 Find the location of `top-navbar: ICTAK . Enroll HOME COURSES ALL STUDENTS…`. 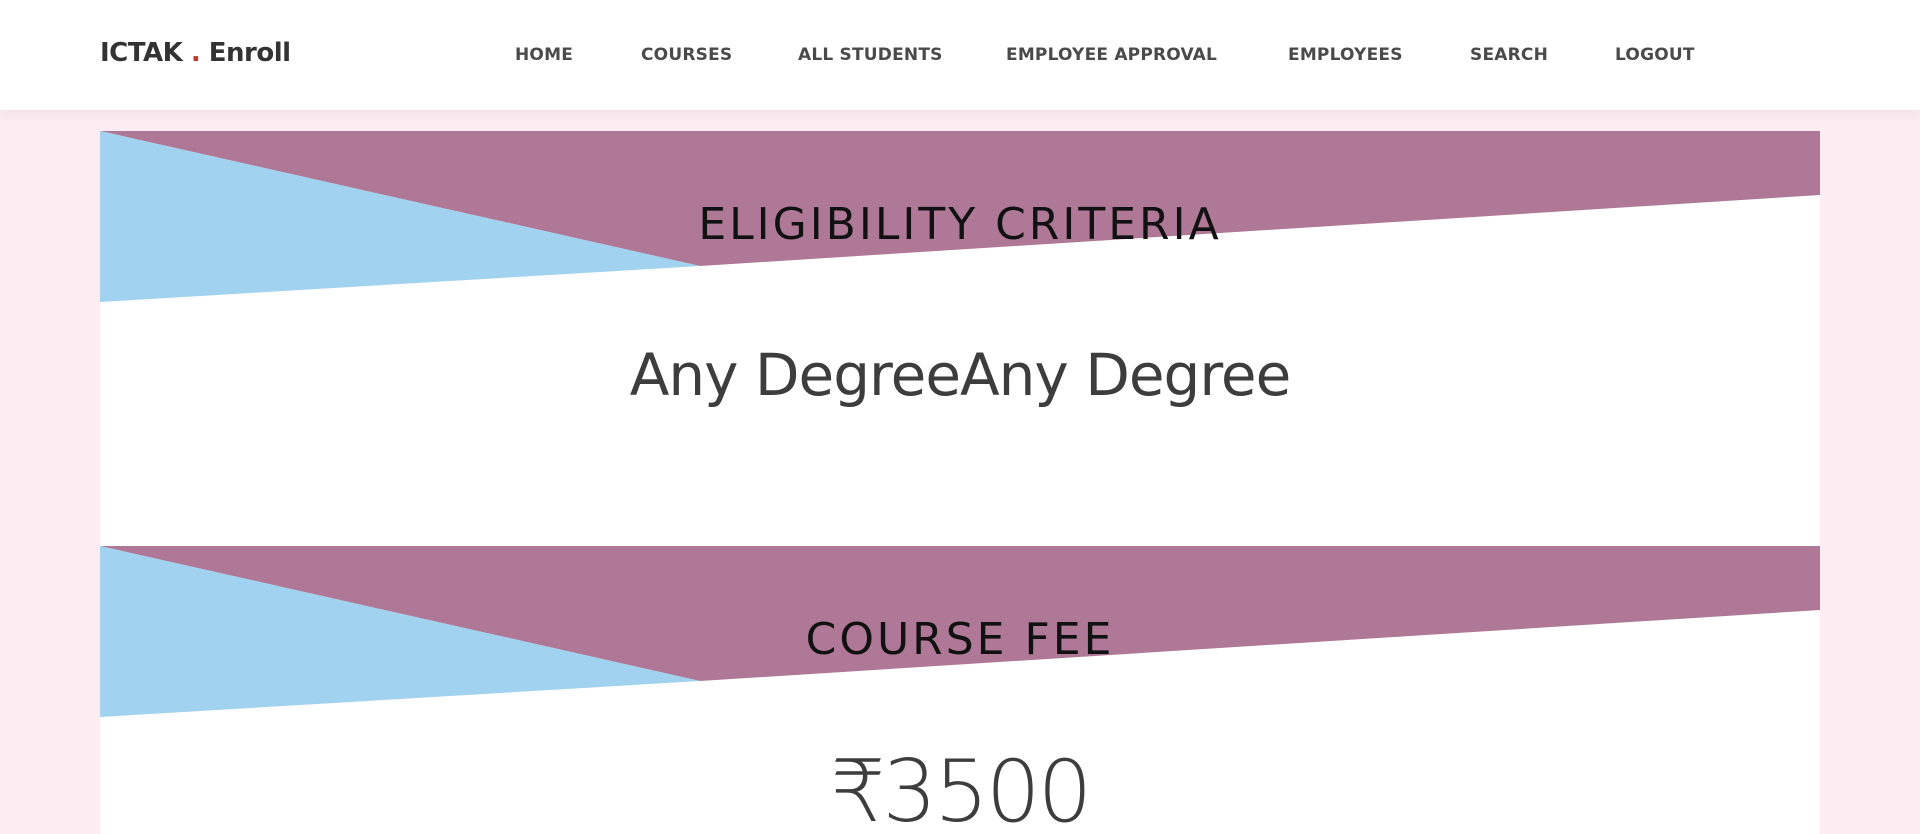

top-navbar: ICTAK . Enroll HOME COURSES ALL STUDENTS… is located at coordinates (960, 55).